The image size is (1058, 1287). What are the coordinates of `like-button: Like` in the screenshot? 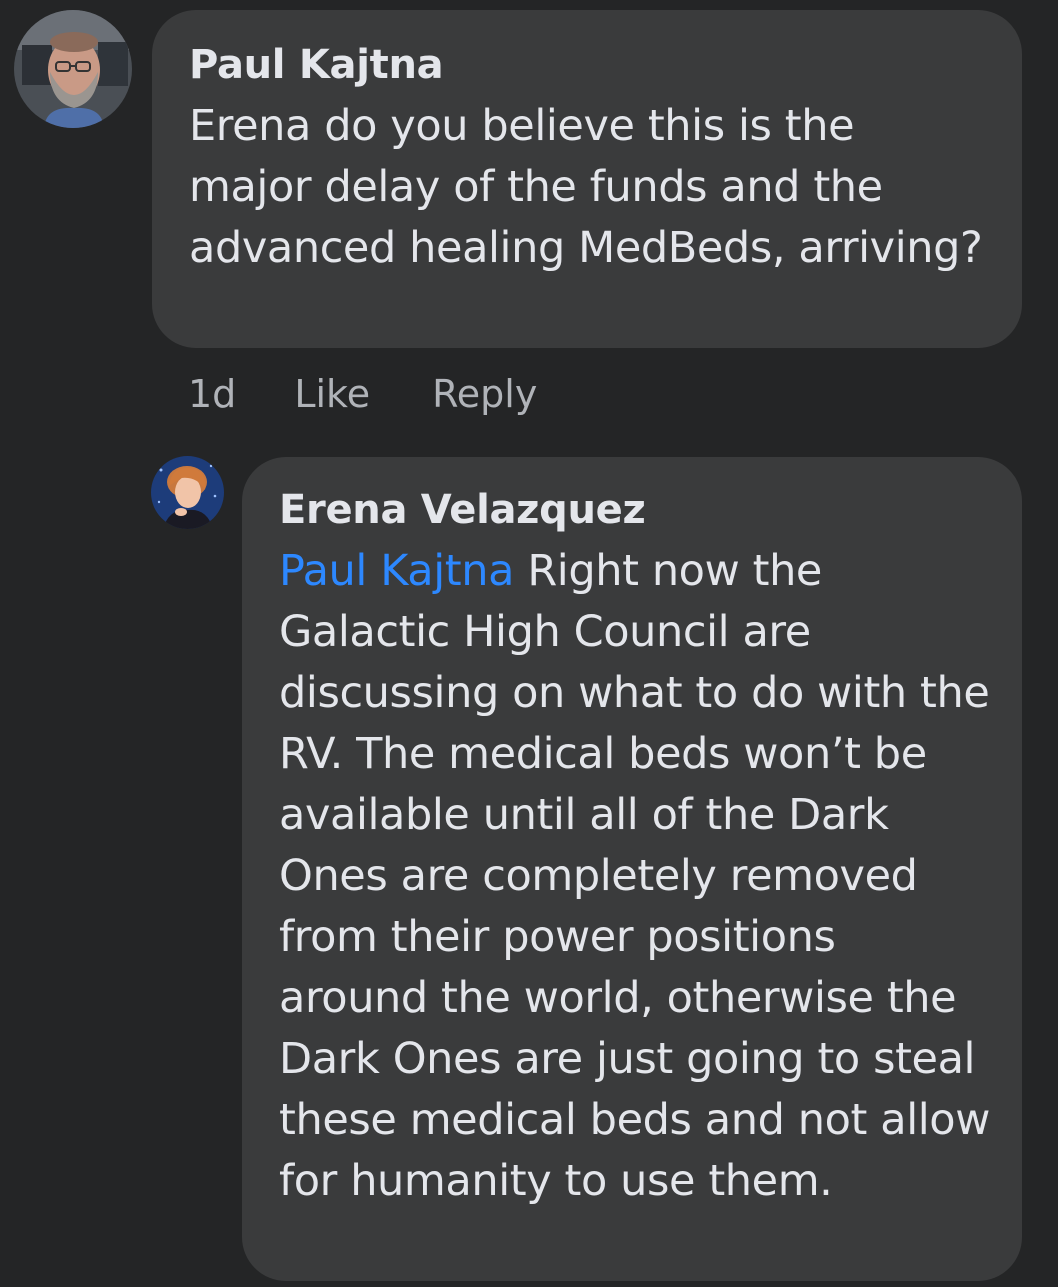 It's located at (332, 394).